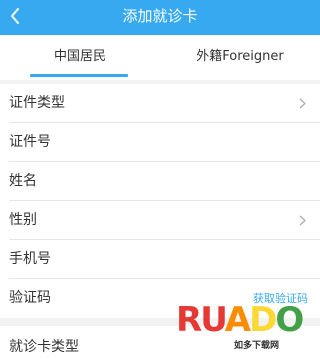  I want to click on watermark-logo-text: RUADO, so click(240, 320).